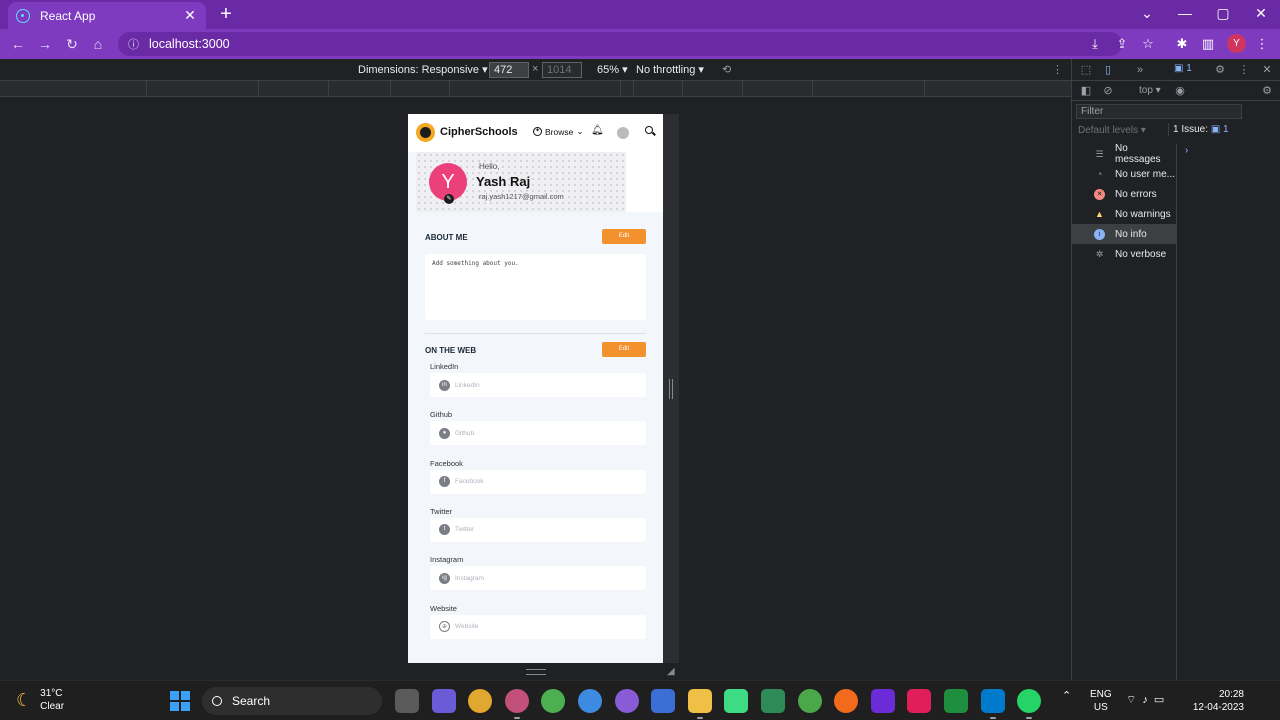 The image size is (1280, 720). Describe the element at coordinates (538, 529) in the screenshot. I see `web-link-input: t Twitter` at that location.